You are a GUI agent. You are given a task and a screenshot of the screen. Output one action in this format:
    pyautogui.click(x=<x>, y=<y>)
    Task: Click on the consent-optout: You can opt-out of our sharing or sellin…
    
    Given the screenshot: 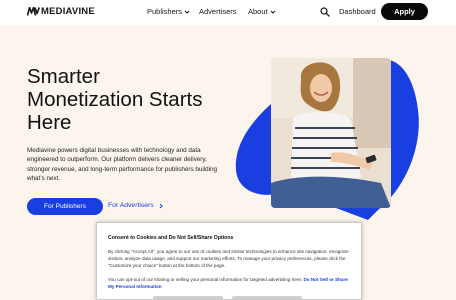 What is the action you would take?
    pyautogui.click(x=230, y=284)
    